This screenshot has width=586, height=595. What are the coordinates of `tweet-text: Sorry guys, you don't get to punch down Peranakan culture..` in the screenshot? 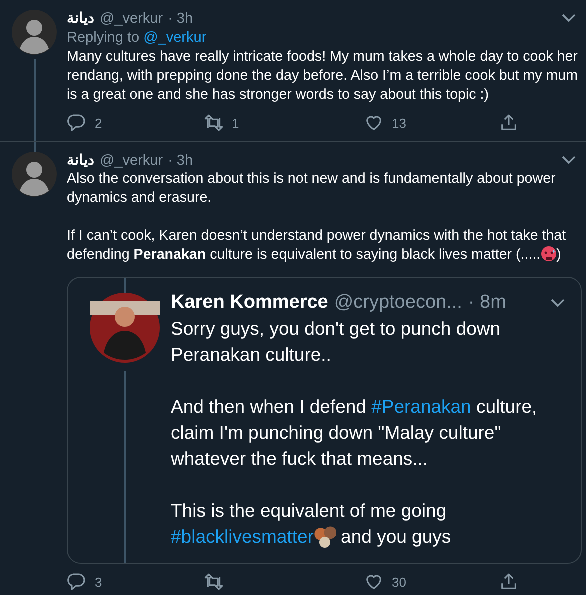 It's located at (336, 342).